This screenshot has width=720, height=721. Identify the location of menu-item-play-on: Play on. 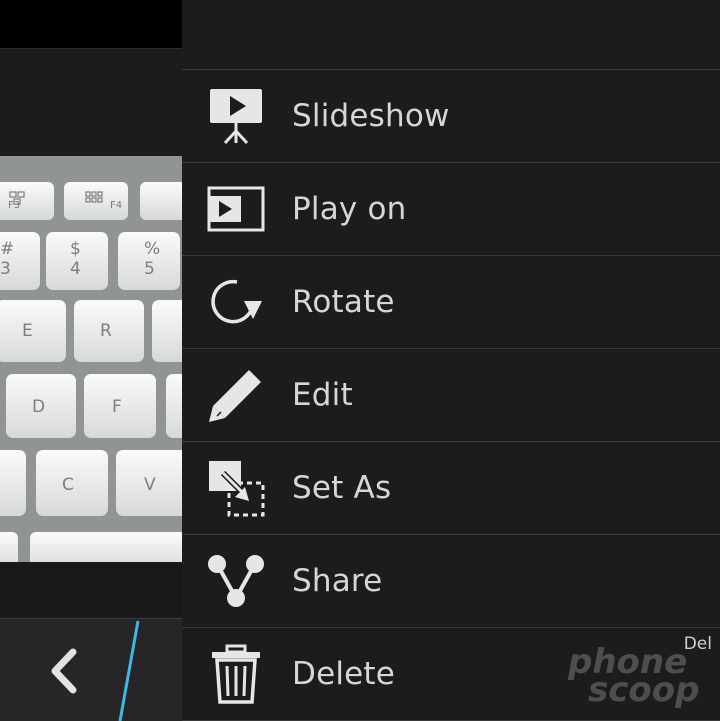
(451, 209).